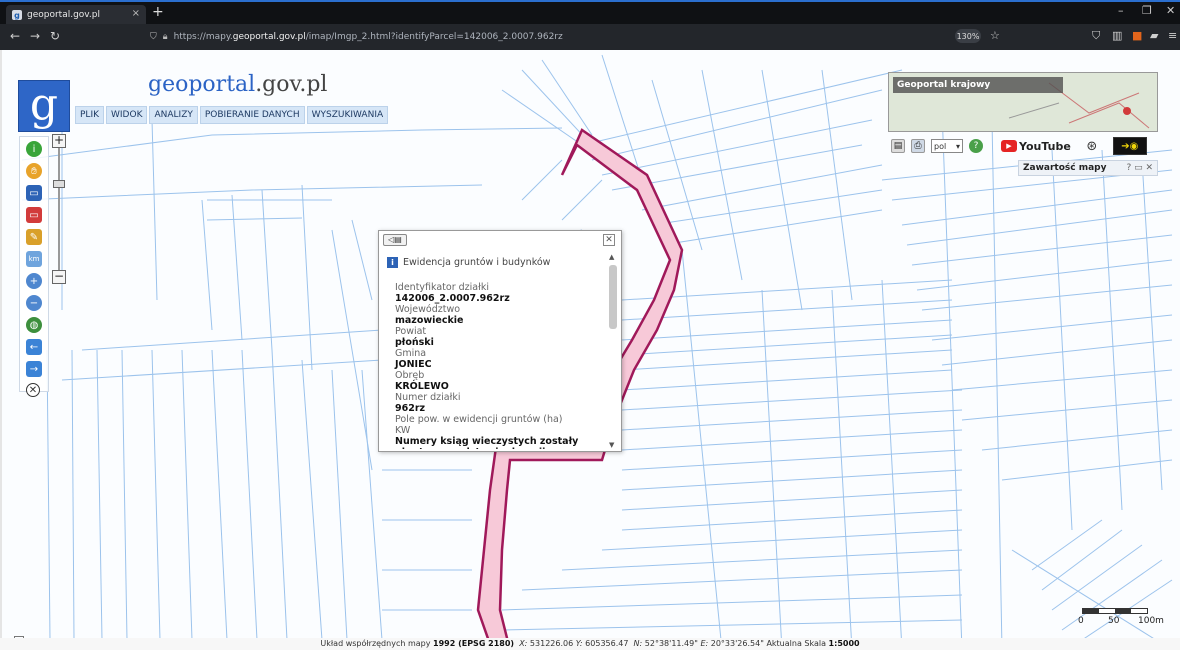 This screenshot has width=1180, height=650. Describe the element at coordinates (34, 347) in the screenshot. I see `previous-view-icon: ←` at that location.